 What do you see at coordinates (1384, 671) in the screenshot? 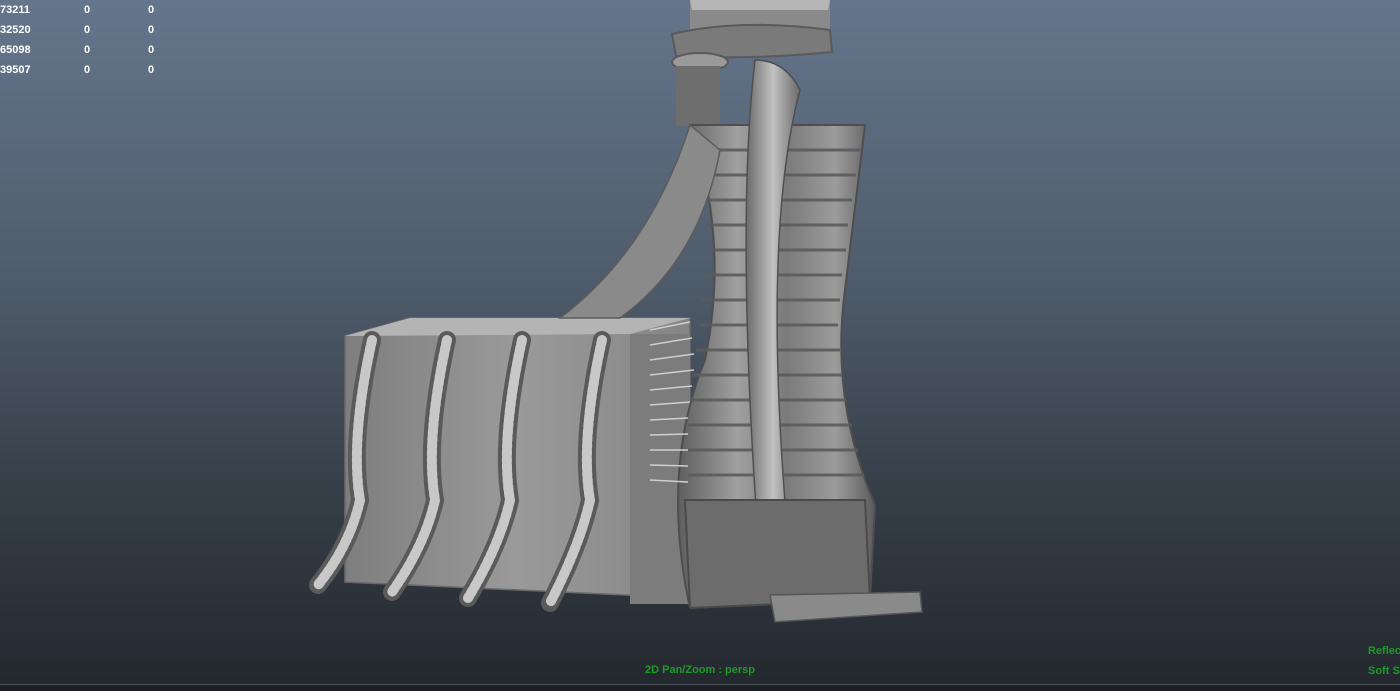
I see `status-soft-select: Soft S` at bounding box center [1384, 671].